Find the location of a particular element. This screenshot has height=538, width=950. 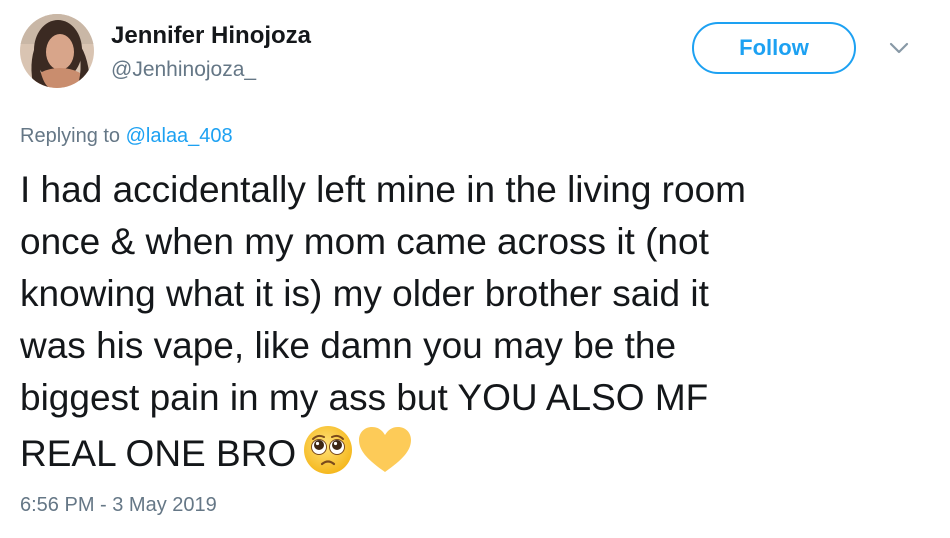

author-display-name: Jennifer Hinojoza is located at coordinates (211, 36).